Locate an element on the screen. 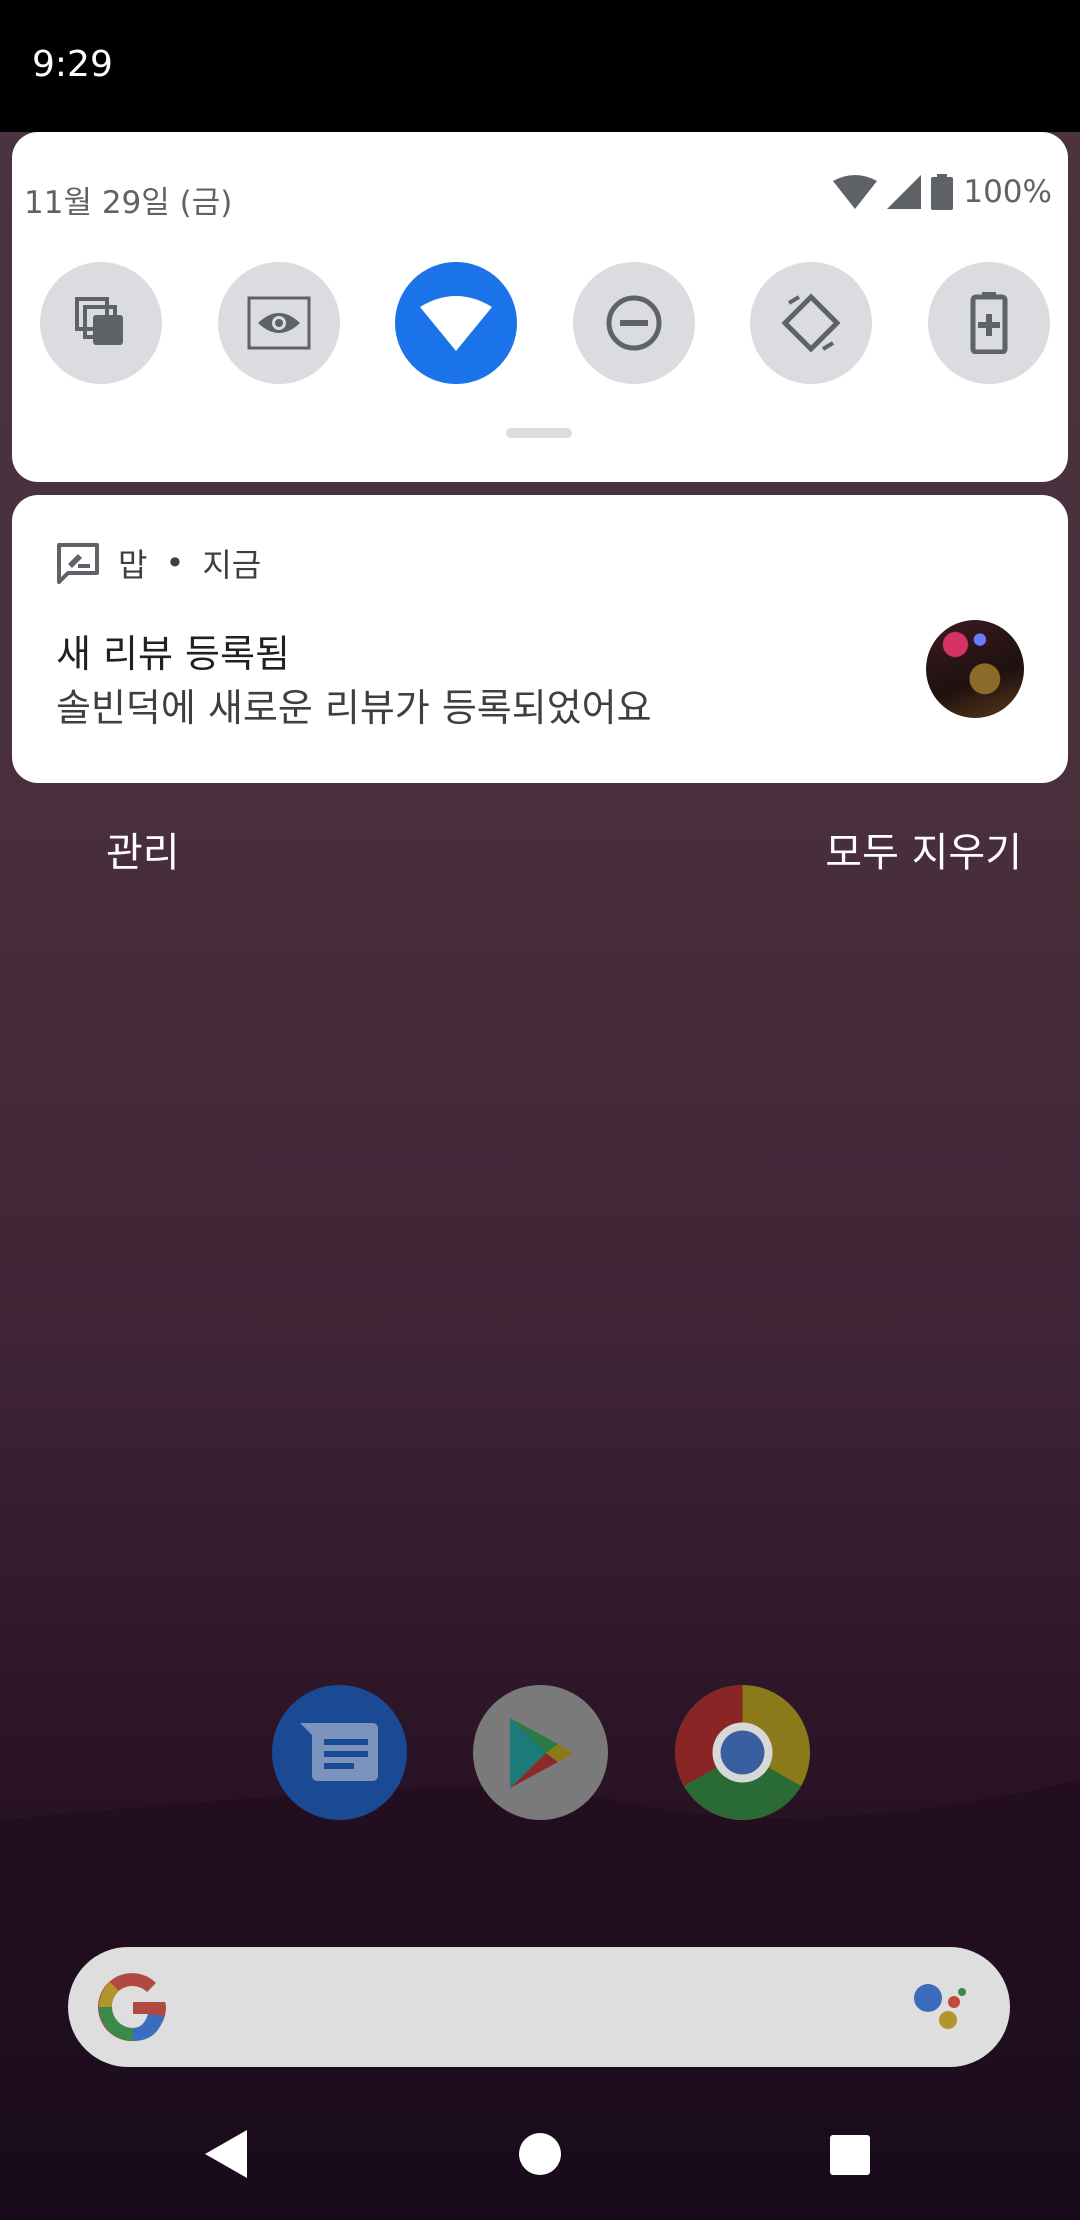 This screenshot has height=2220, width=1080. status-bar: 9:29 is located at coordinates (540, 66).